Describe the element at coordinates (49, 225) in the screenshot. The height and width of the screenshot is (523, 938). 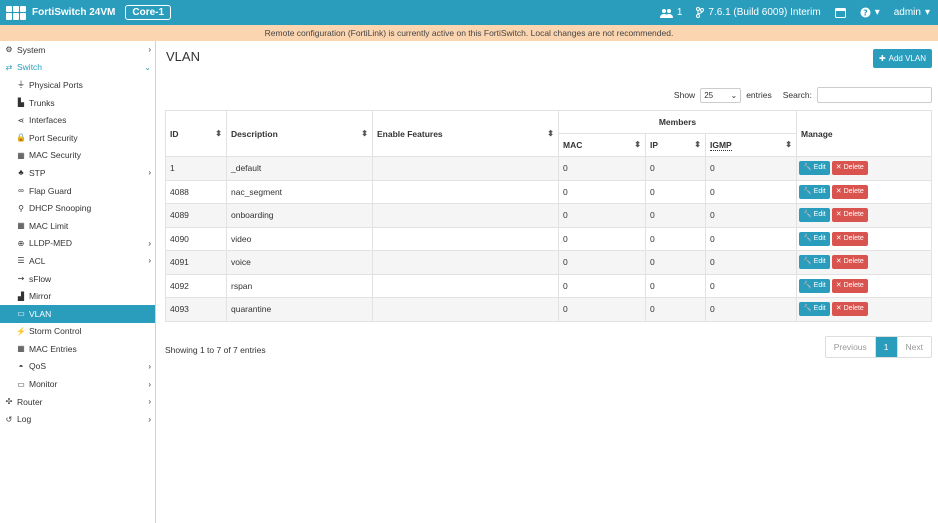
I see `sidebar-item-label: MAC Limit` at that location.